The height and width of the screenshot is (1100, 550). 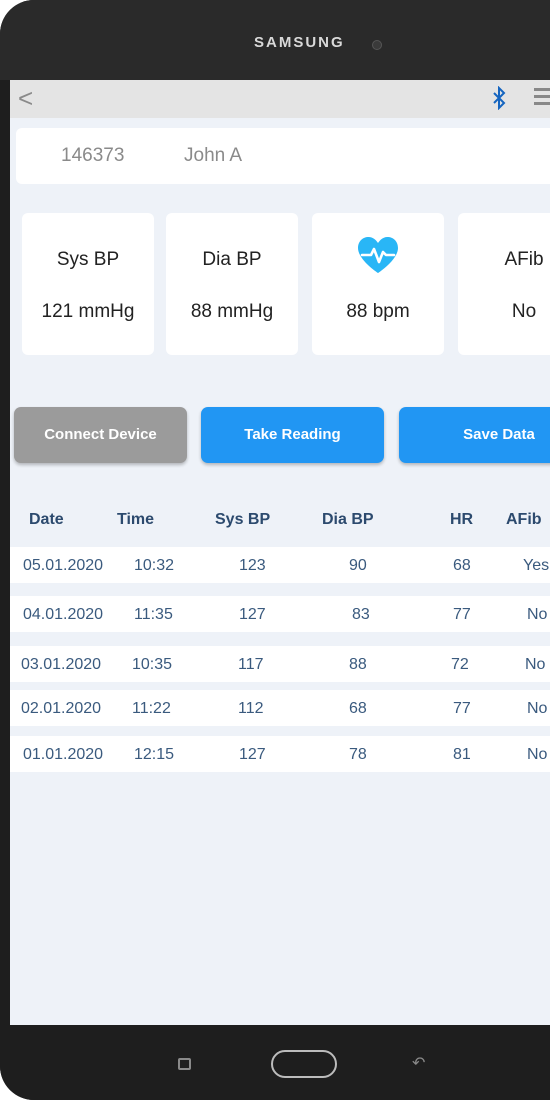 I want to click on table-row: 03.01.2020 10:35 117 88 72 No, so click(x=280, y=664).